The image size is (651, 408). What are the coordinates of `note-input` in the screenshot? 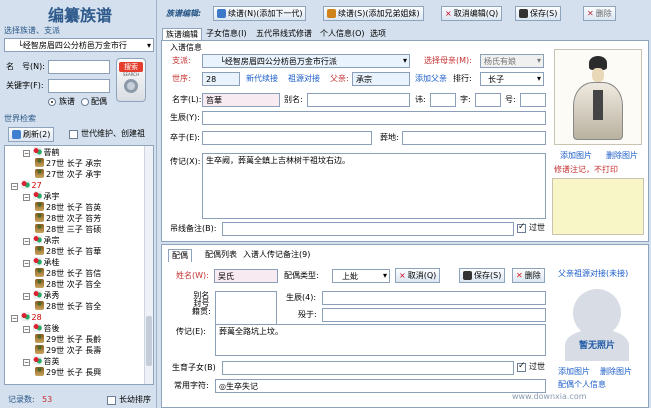 It's located at (368, 229).